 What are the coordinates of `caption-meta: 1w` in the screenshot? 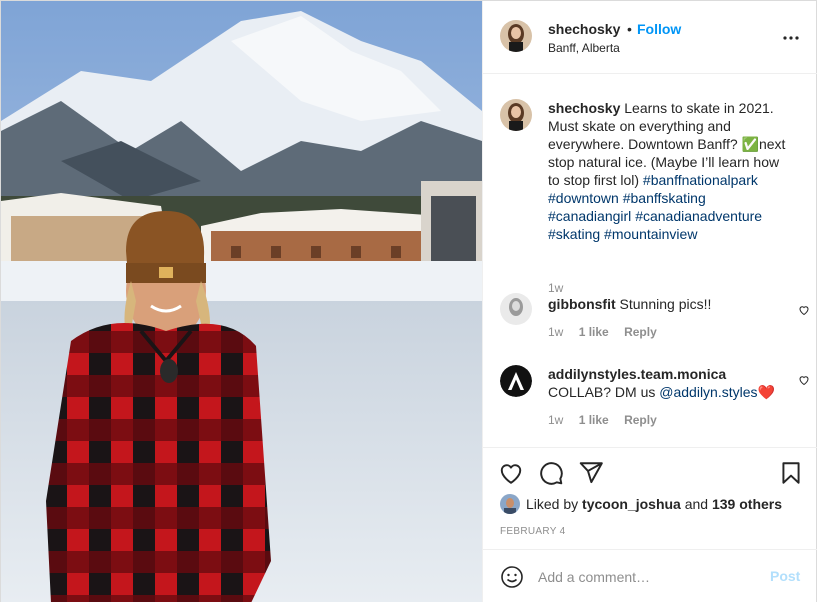 It's located at (561, 288).